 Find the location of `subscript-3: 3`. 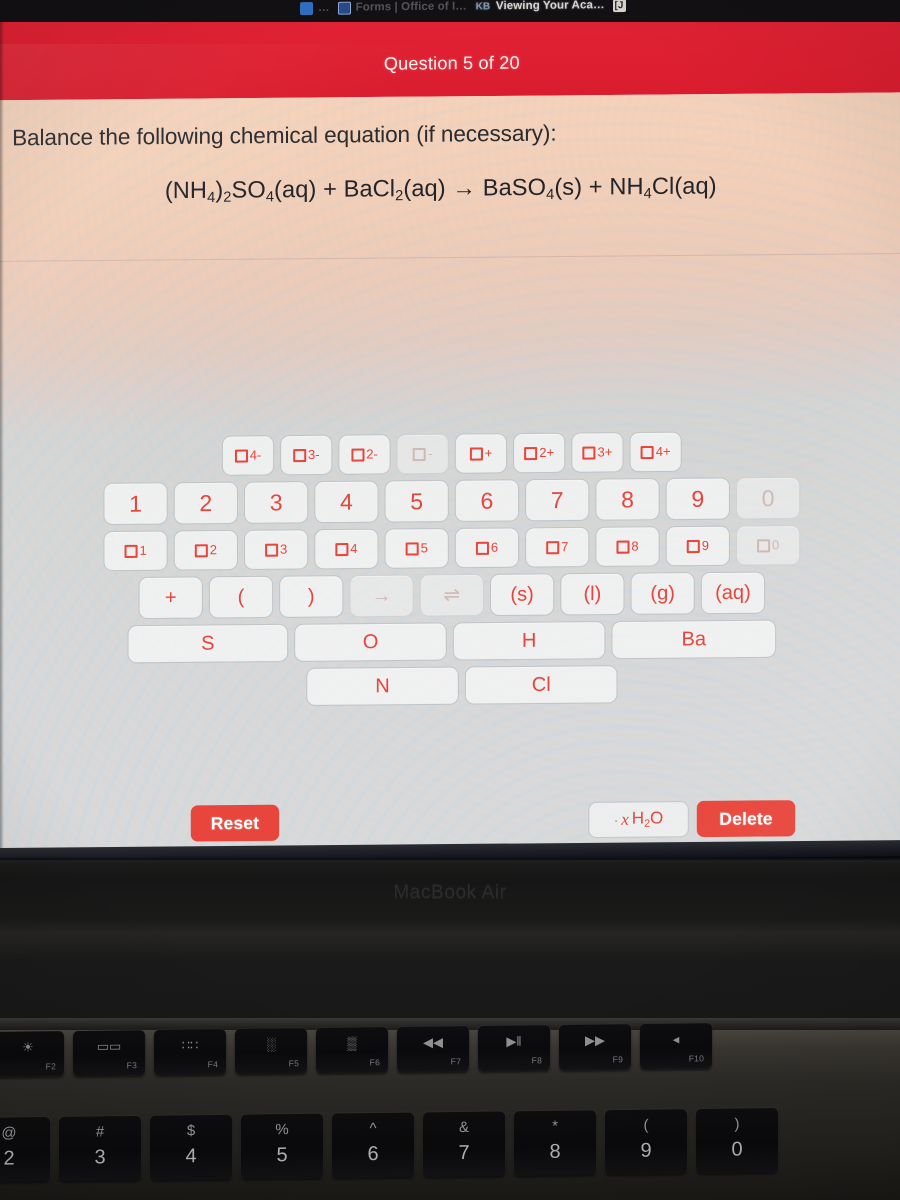

subscript-3: 3 is located at coordinates (276, 550).